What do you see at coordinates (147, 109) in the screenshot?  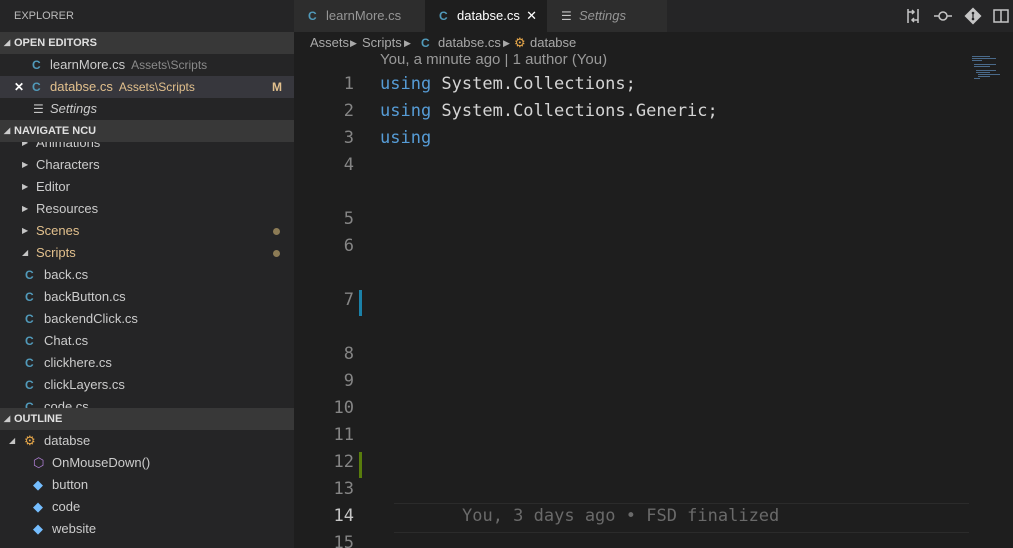 I see `open-editor-item: ☰ Settings` at bounding box center [147, 109].